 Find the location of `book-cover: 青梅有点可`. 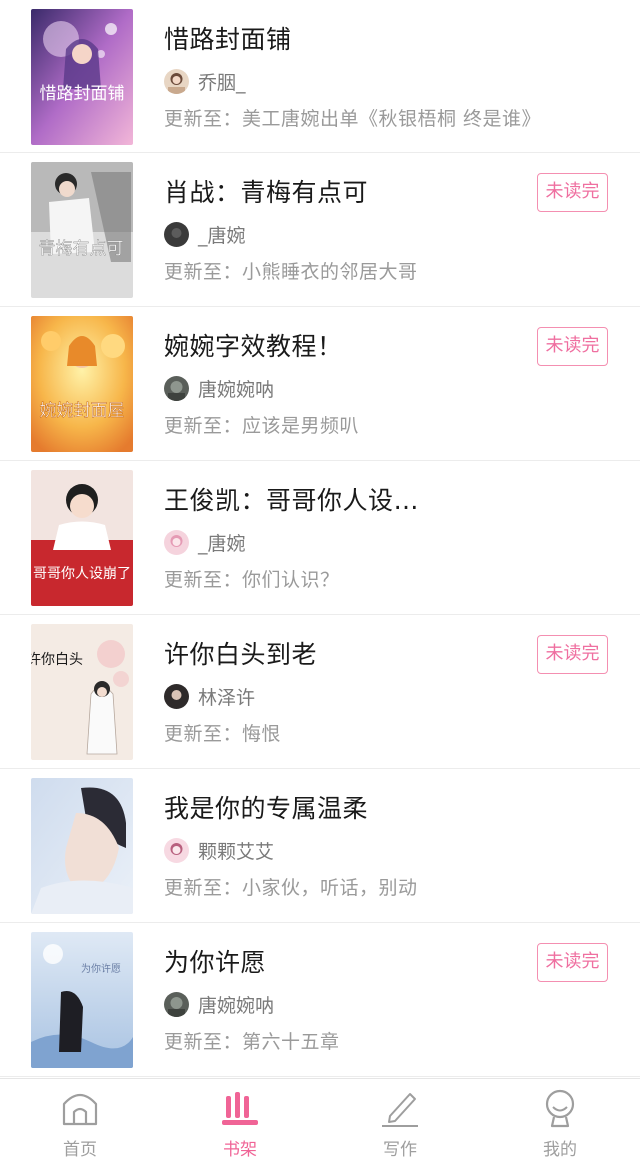

book-cover: 青梅有点可 is located at coordinates (82, 230).